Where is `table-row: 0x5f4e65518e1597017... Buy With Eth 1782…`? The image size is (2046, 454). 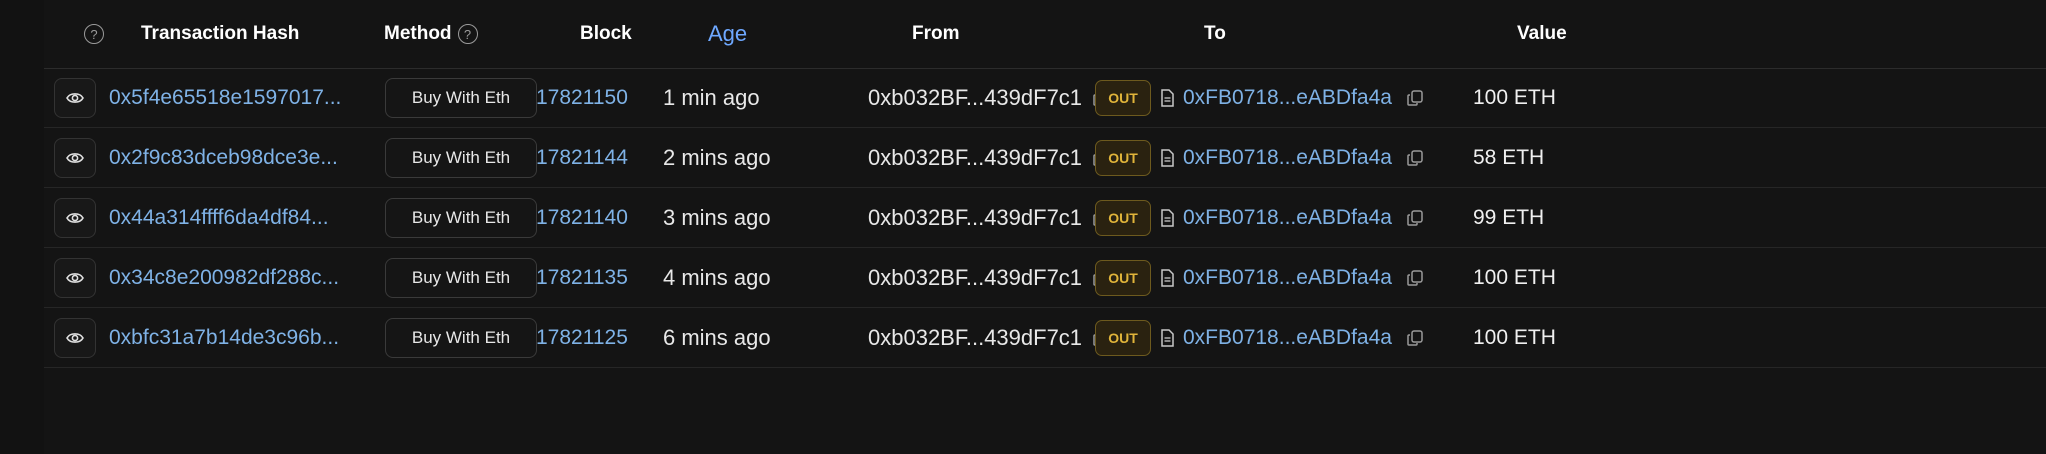 table-row: 0x5f4e65518e1597017... Buy With Eth 1782… is located at coordinates (1045, 98).